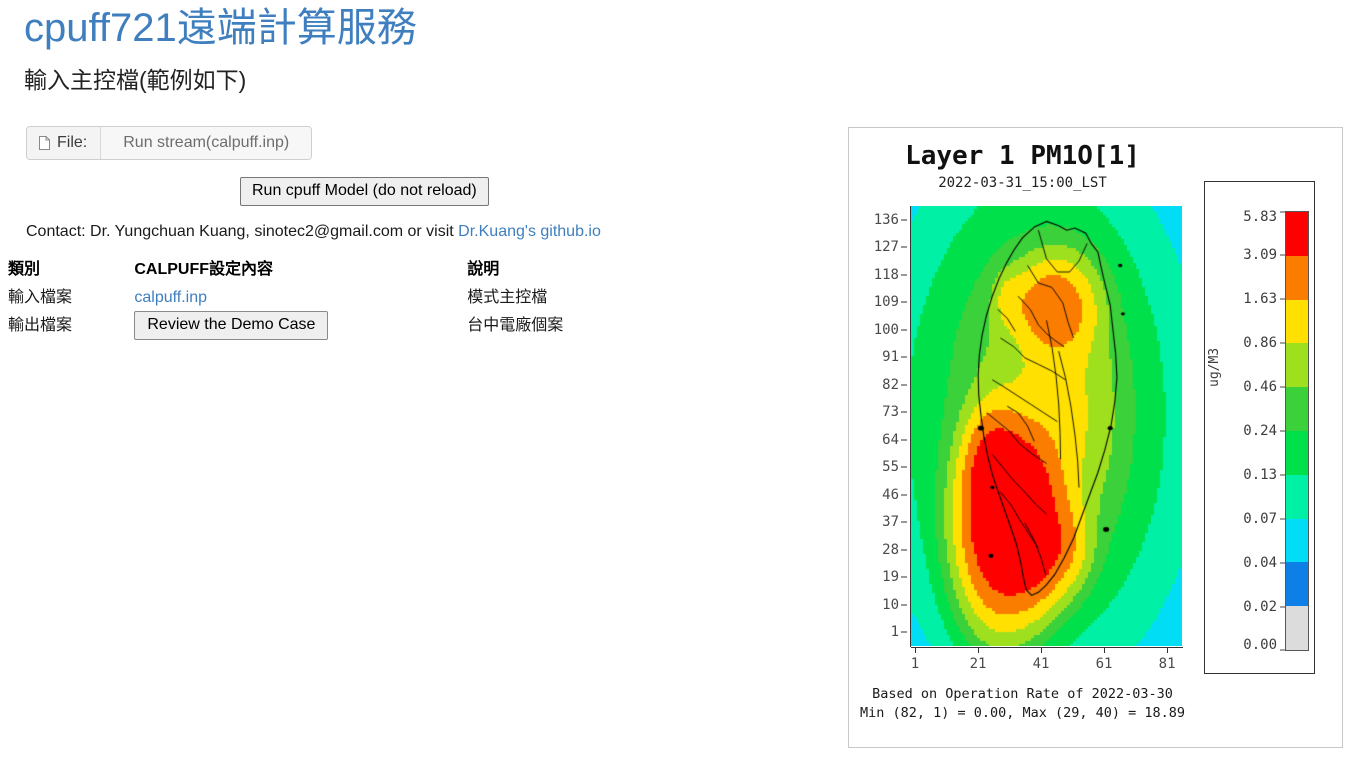 The image size is (1364, 766). What do you see at coordinates (890, 577) in the screenshot?
I see `y-axis-tick-label: 19` at bounding box center [890, 577].